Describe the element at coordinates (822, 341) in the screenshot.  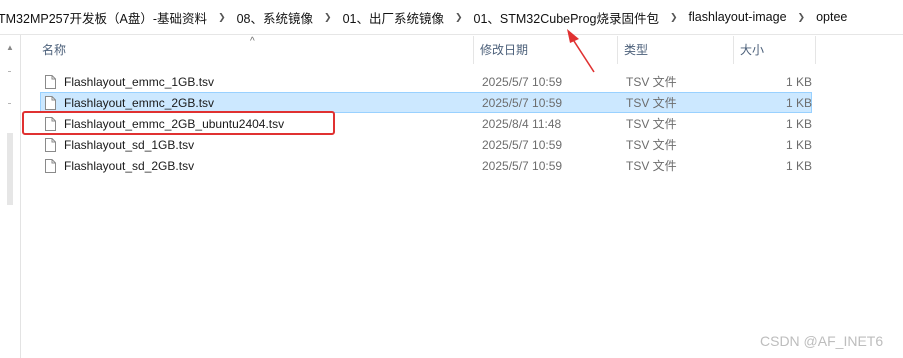
I see `watermark: CSDN @AF_INET6` at that location.